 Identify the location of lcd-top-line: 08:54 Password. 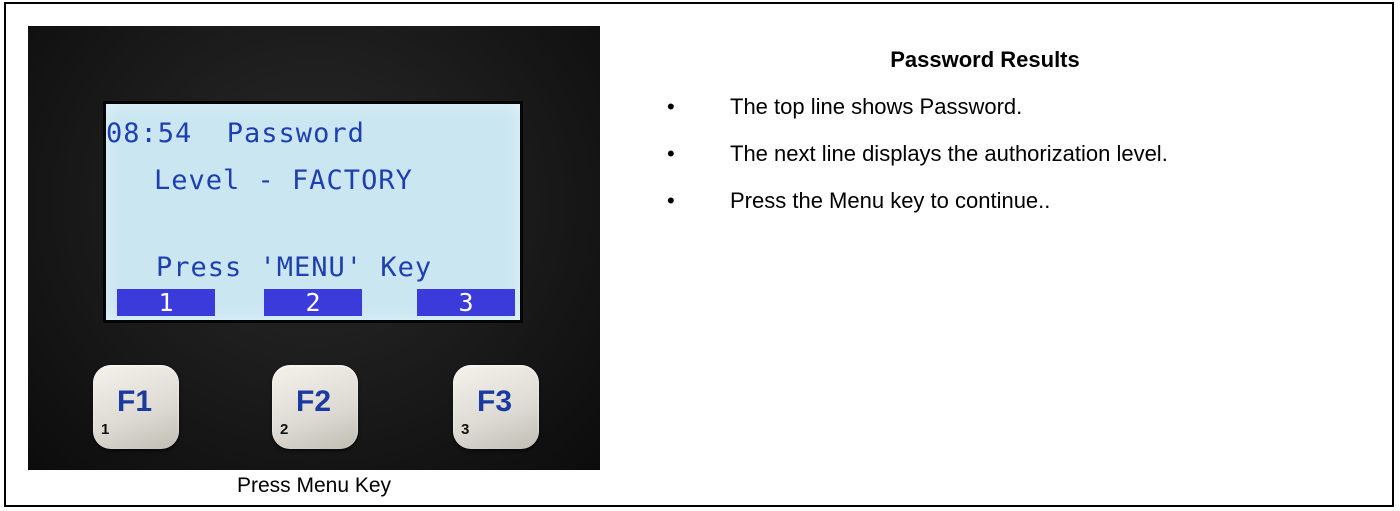
(235, 133).